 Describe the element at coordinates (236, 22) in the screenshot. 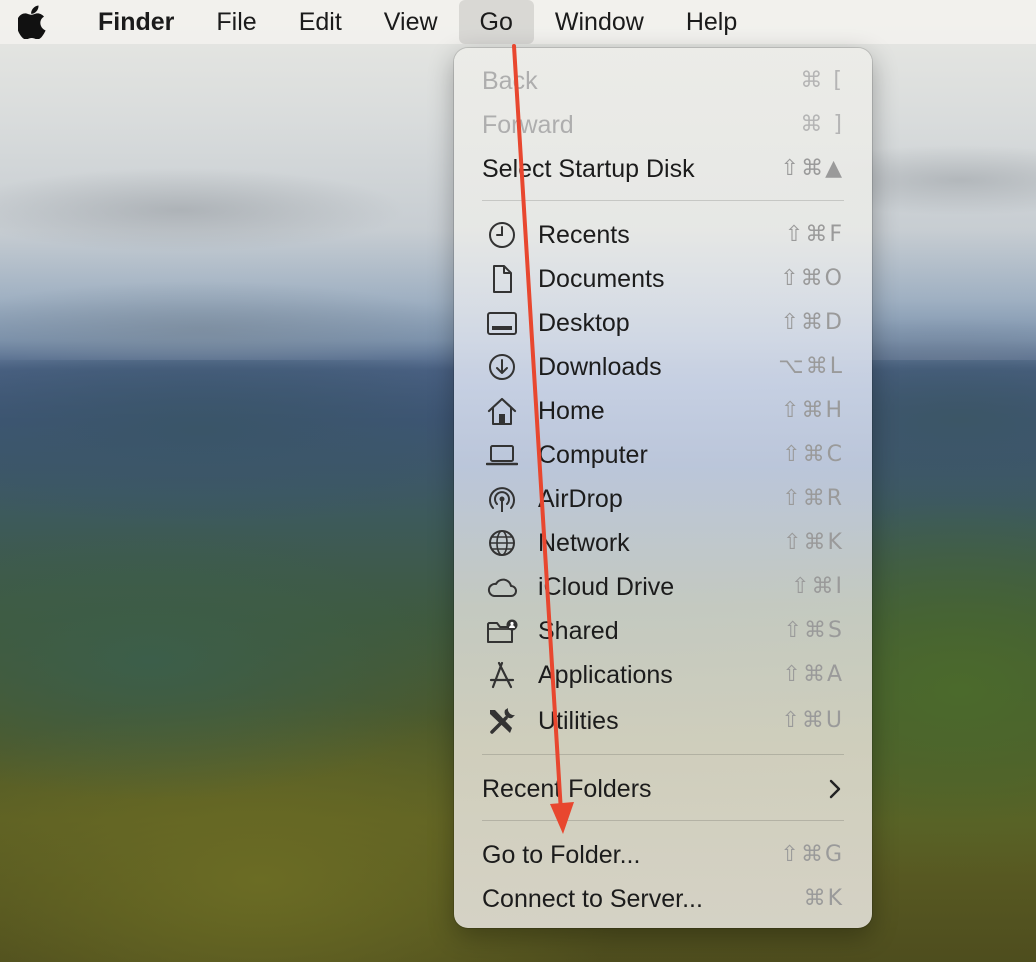

I see `menu-file: File` at that location.